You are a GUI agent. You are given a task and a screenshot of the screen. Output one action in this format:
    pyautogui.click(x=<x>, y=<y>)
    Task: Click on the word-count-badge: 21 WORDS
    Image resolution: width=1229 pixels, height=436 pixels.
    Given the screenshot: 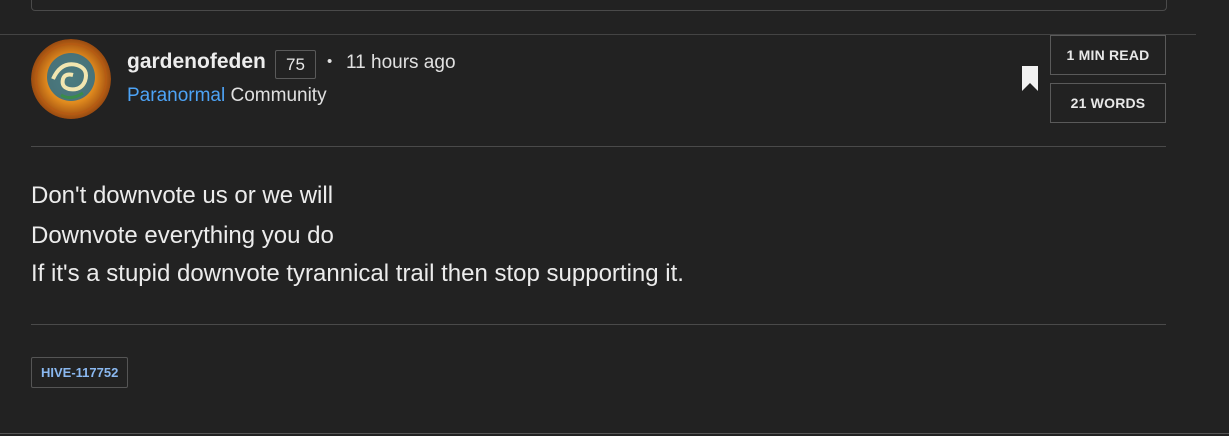 What is the action you would take?
    pyautogui.click(x=1108, y=103)
    